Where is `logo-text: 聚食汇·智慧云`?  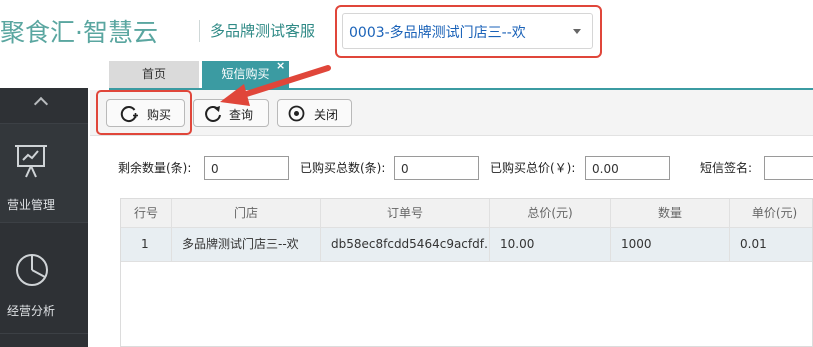
logo-text: 聚食汇·智慧云 is located at coordinates (79, 32).